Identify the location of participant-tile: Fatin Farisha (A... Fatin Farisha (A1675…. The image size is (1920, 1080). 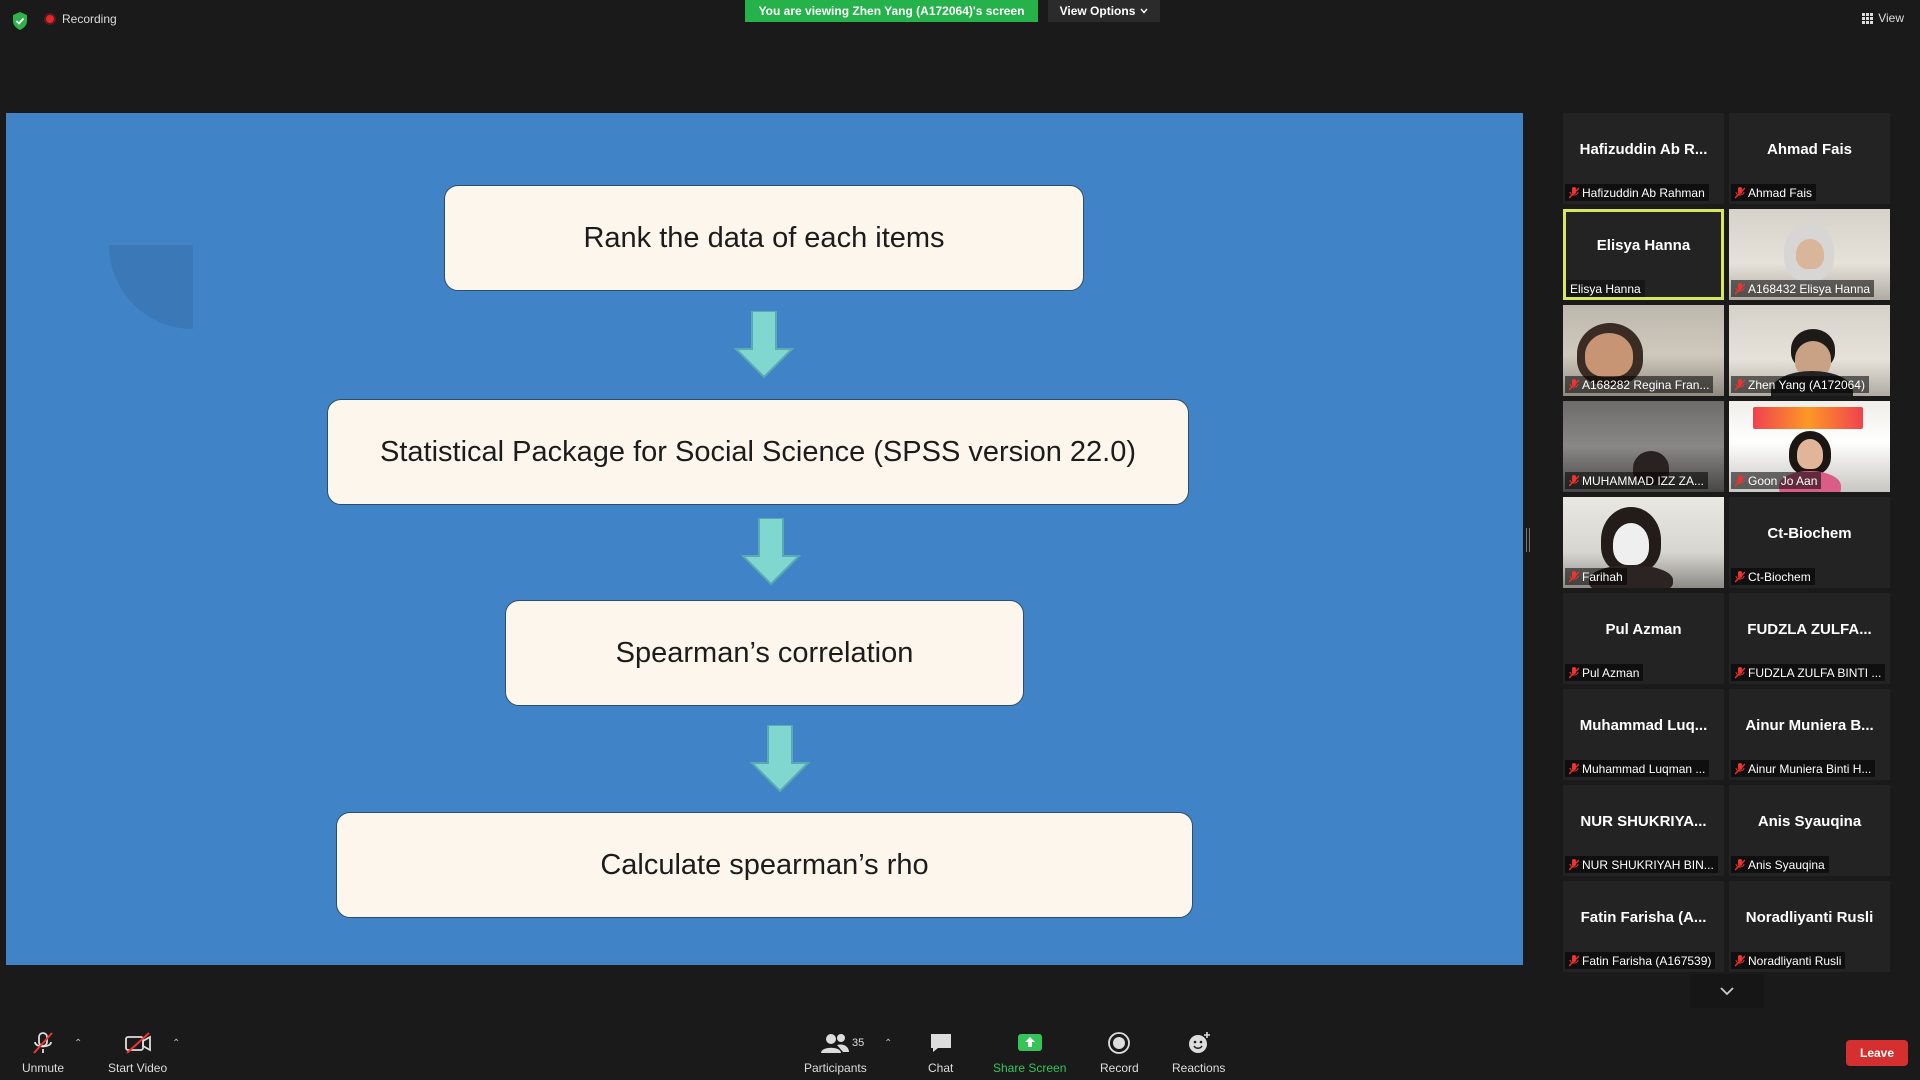
(1643, 926).